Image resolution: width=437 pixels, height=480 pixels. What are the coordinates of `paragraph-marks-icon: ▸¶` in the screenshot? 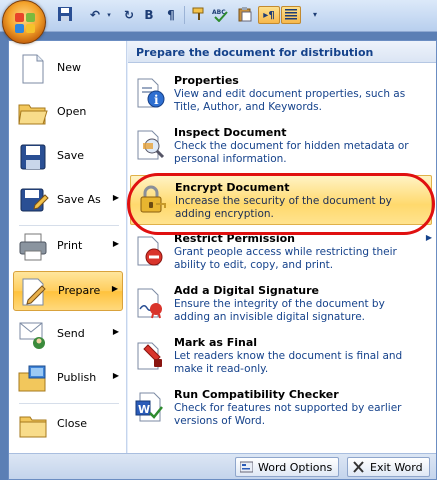 It's located at (269, 15).